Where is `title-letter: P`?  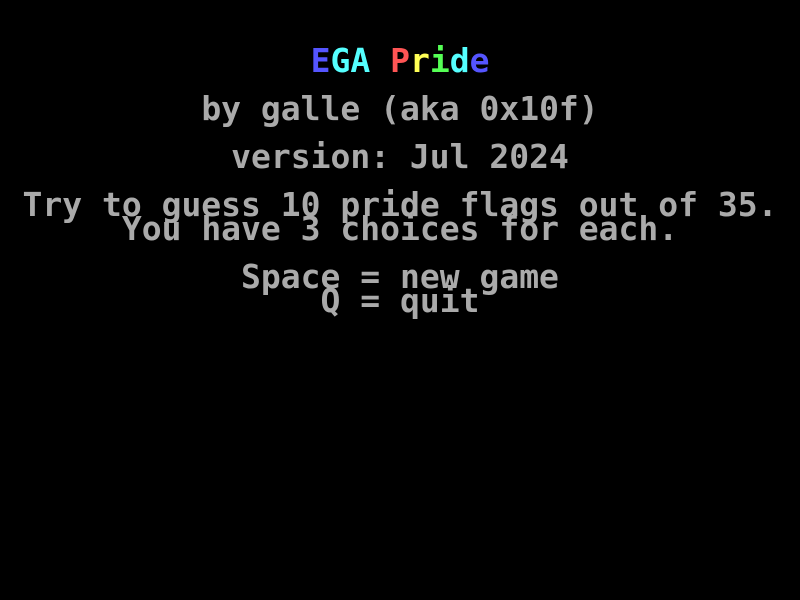 title-letter: P is located at coordinates (400, 60).